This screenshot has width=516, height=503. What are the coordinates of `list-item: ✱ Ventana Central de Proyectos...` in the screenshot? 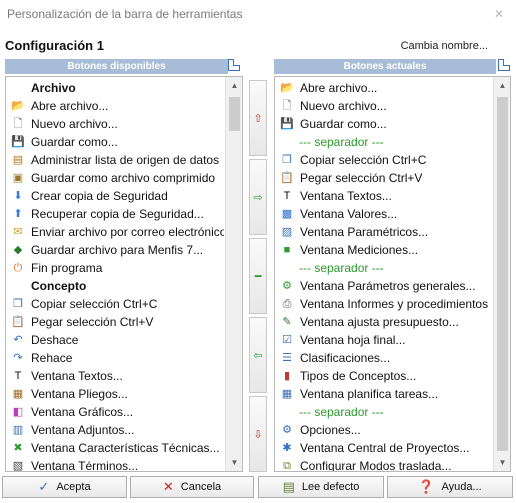 It's located at (383, 448).